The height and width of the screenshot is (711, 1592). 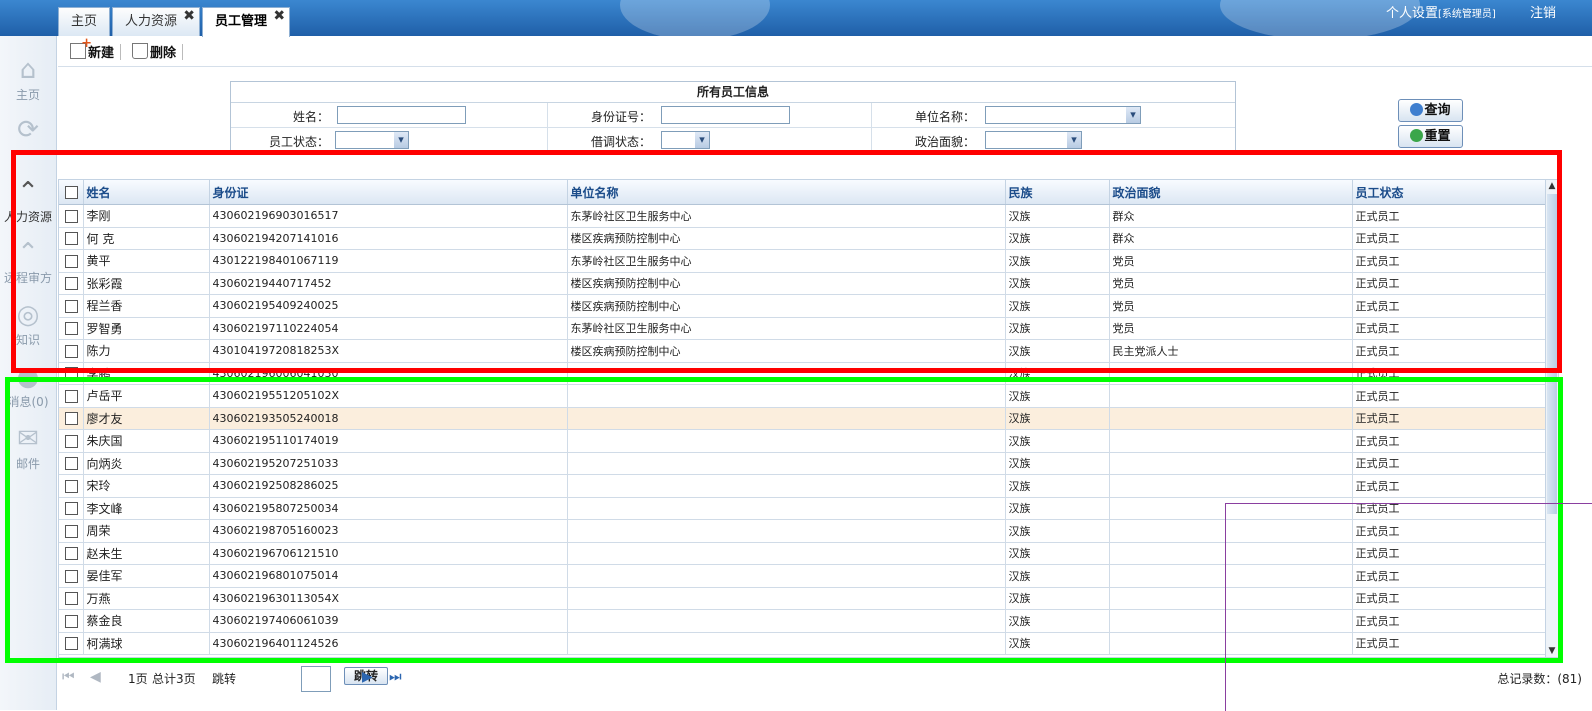 I want to click on column-header-politics: 政治面貌, so click(x=1231, y=192).